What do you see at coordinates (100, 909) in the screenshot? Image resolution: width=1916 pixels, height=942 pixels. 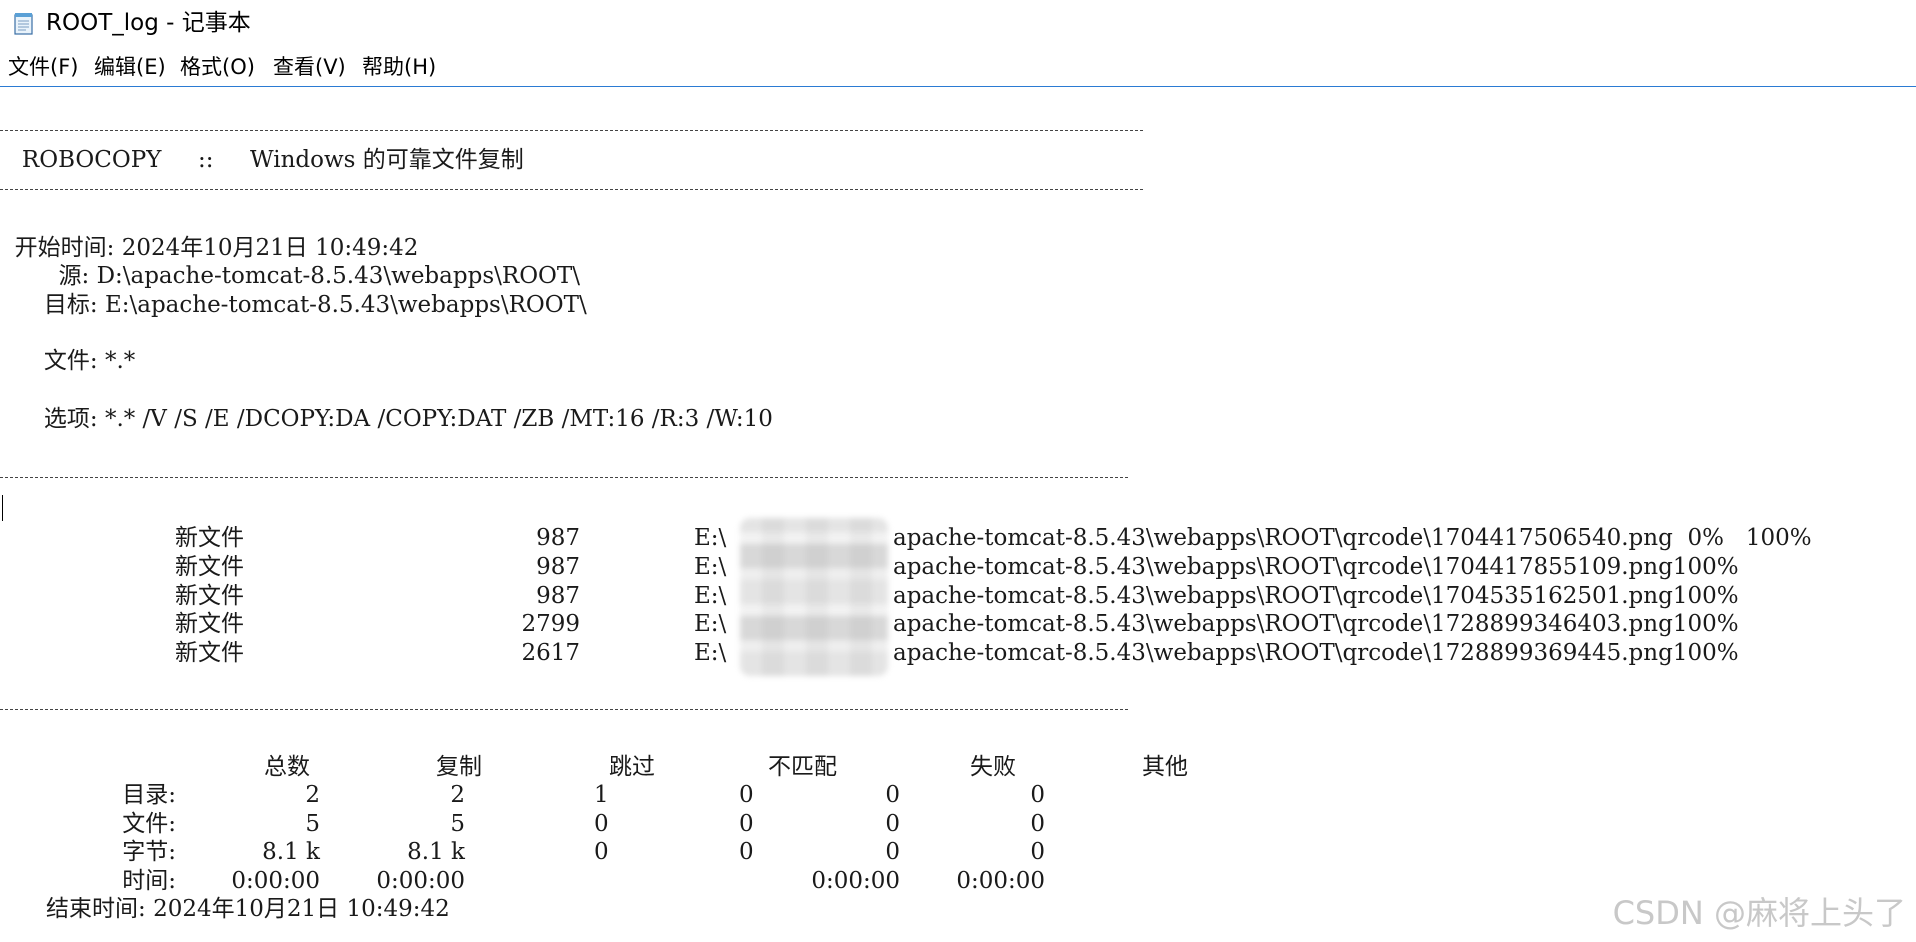 I see `end-time-label: 结束时间:` at bounding box center [100, 909].